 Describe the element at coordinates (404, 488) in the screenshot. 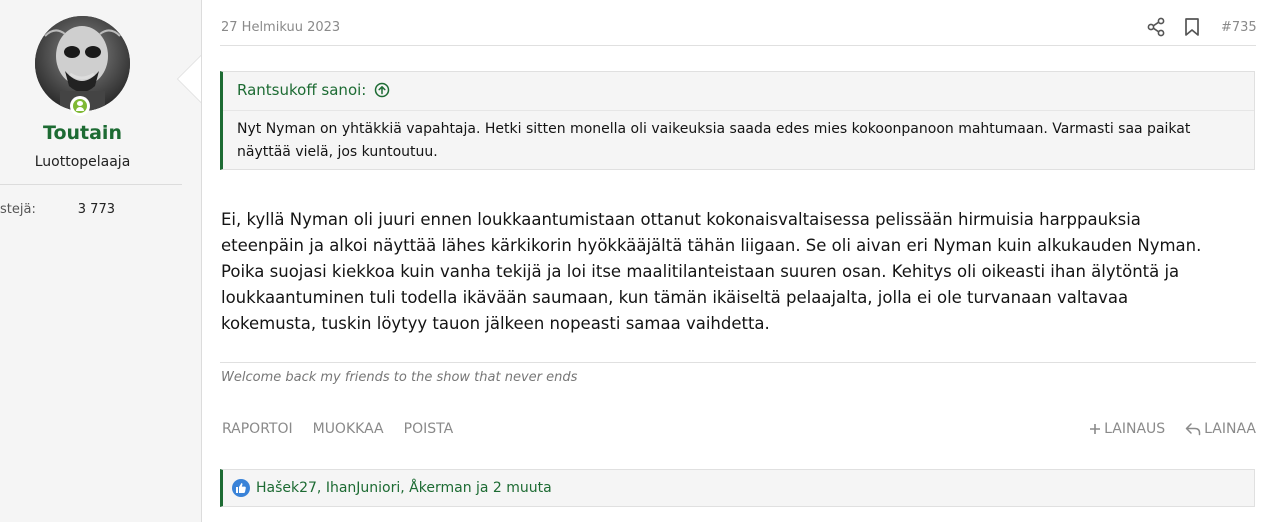

I see `reactions-list: Hašek27, IhanJuniori, Åkerman ja 2 muuta` at that location.